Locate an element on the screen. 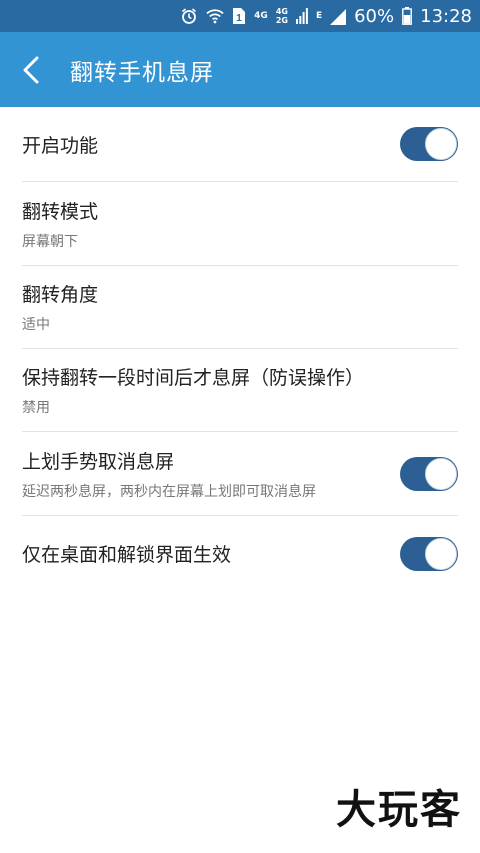  setting-enable-feature: 开启功能 is located at coordinates (240, 144).